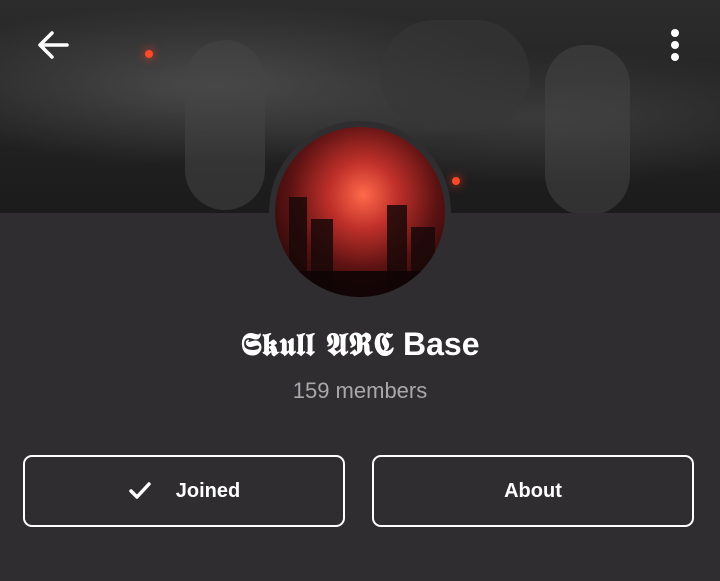  I want to click on group-title-styled: 𝕾𝖐𝖚𝖑𝖑 𝕬𝕽𝕮, so click(317, 344).